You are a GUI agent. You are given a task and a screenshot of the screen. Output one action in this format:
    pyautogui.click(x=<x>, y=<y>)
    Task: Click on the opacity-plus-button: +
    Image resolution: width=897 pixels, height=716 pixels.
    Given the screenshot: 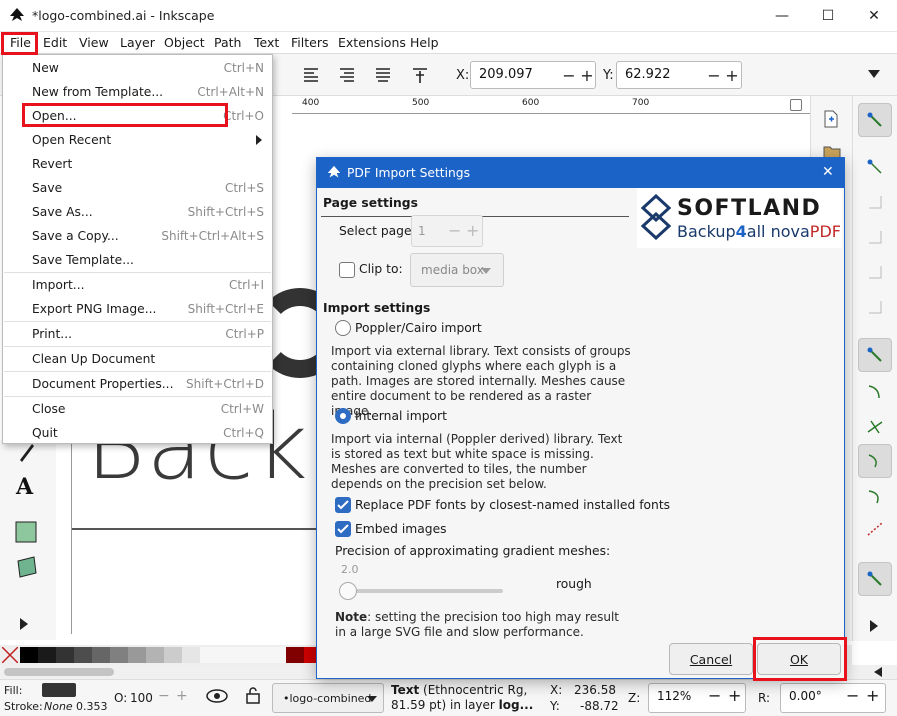 What is the action you would take?
    pyautogui.click(x=182, y=696)
    